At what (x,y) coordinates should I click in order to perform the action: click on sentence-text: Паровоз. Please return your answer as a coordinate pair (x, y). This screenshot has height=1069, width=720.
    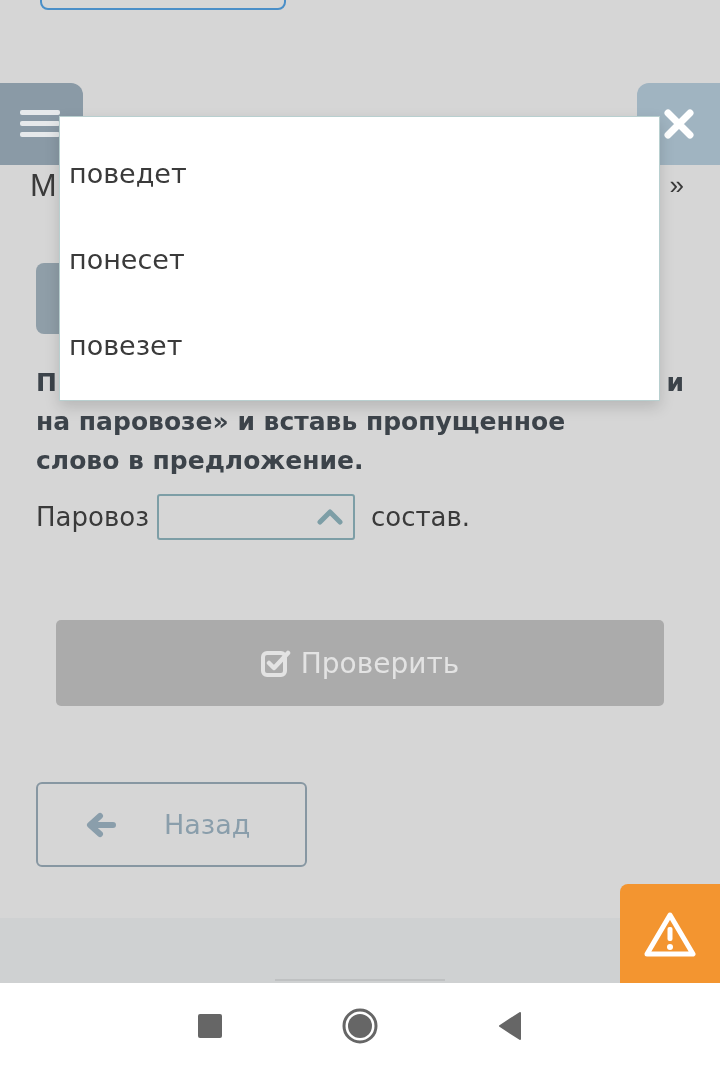
    Looking at the image, I should click on (92, 517).